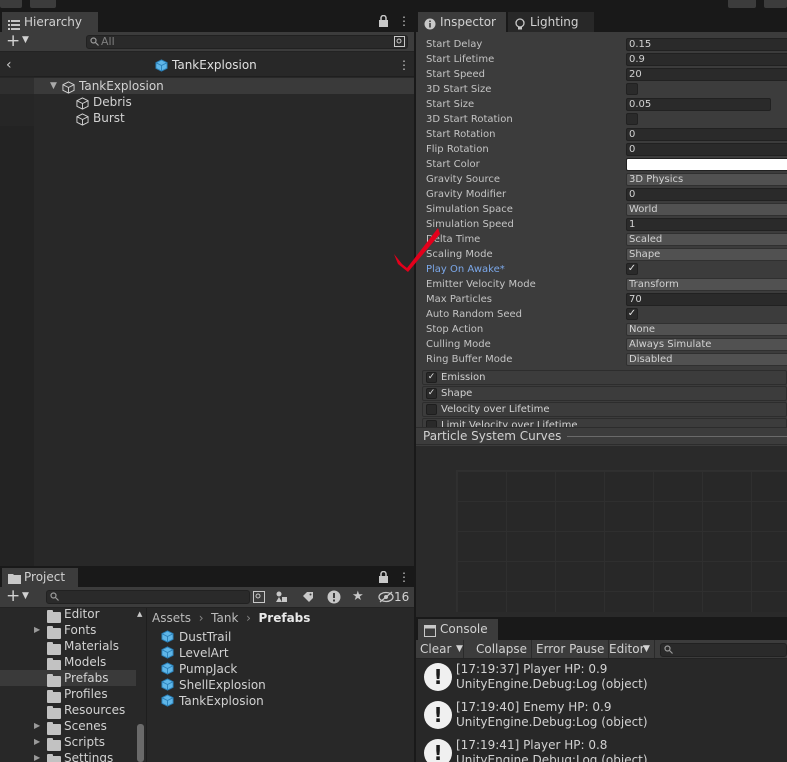 Image resolution: width=787 pixels, height=762 pixels. Describe the element at coordinates (604, 393) in the screenshot. I see `module-header: ✓ Shape` at that location.